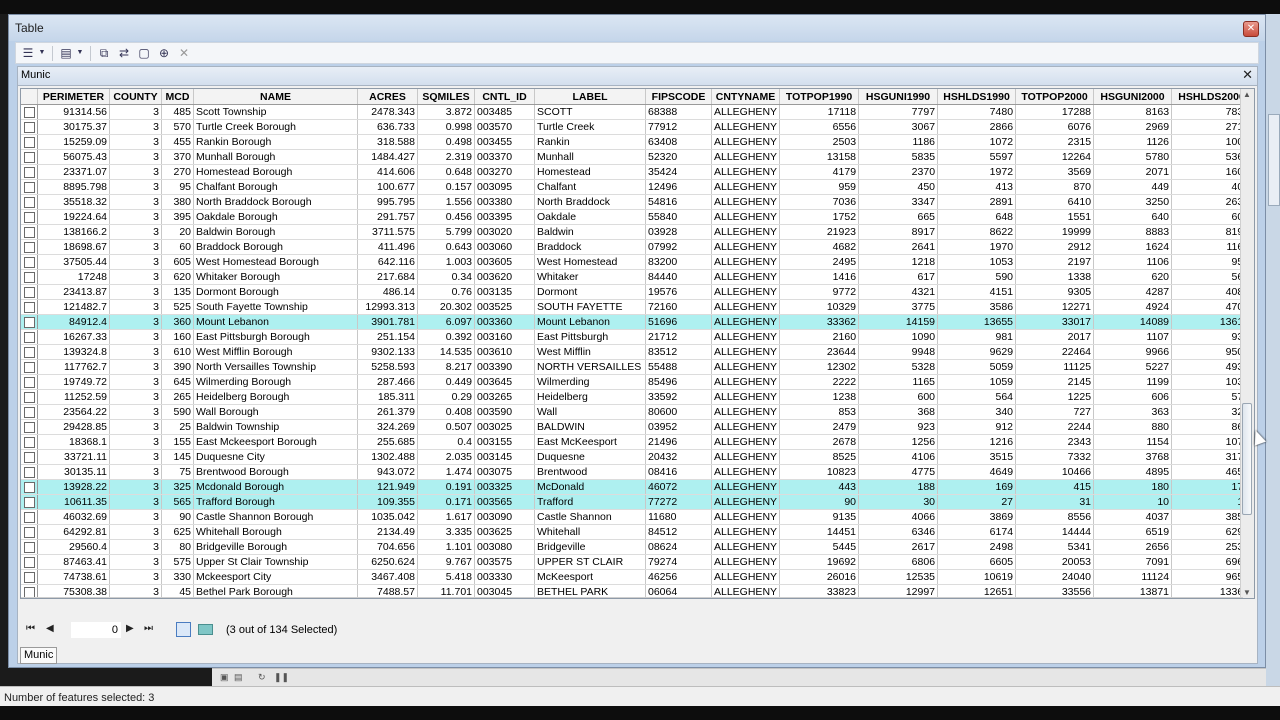 The image size is (1280, 720). Describe the element at coordinates (387, 472) in the screenshot. I see `table-cell: 943.072` at that location.